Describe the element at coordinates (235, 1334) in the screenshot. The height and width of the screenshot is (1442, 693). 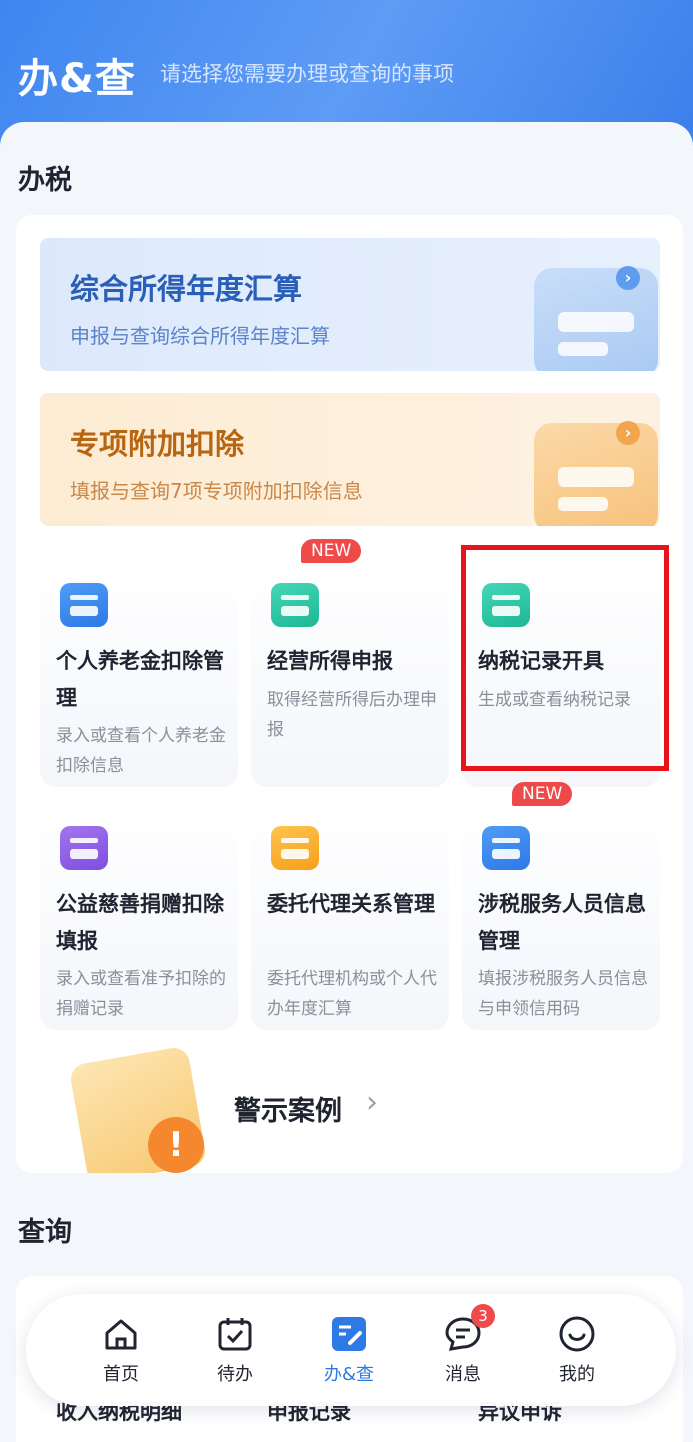
I see `calendar-check-icon` at that location.